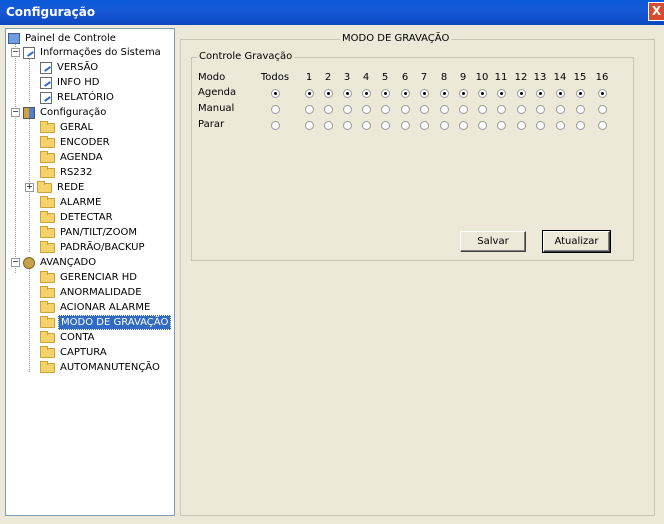 The image size is (664, 524). What do you see at coordinates (385, 125) in the screenshot?
I see `radio-channel-5-parar` at bounding box center [385, 125].